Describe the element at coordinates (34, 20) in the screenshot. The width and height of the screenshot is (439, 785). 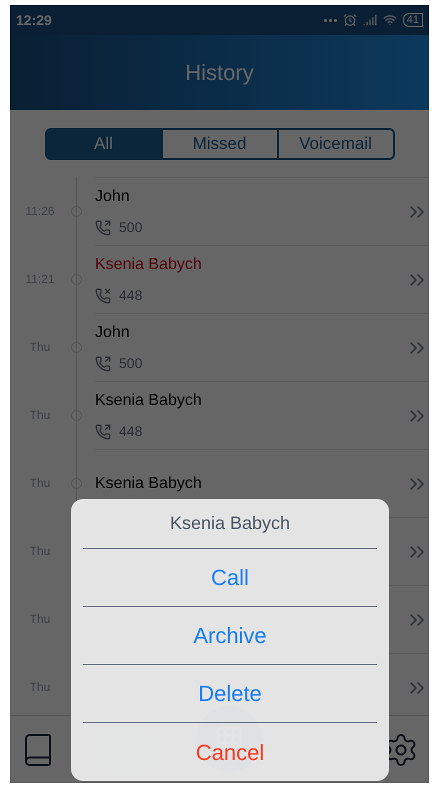
I see `status-time: 12:29` at that location.